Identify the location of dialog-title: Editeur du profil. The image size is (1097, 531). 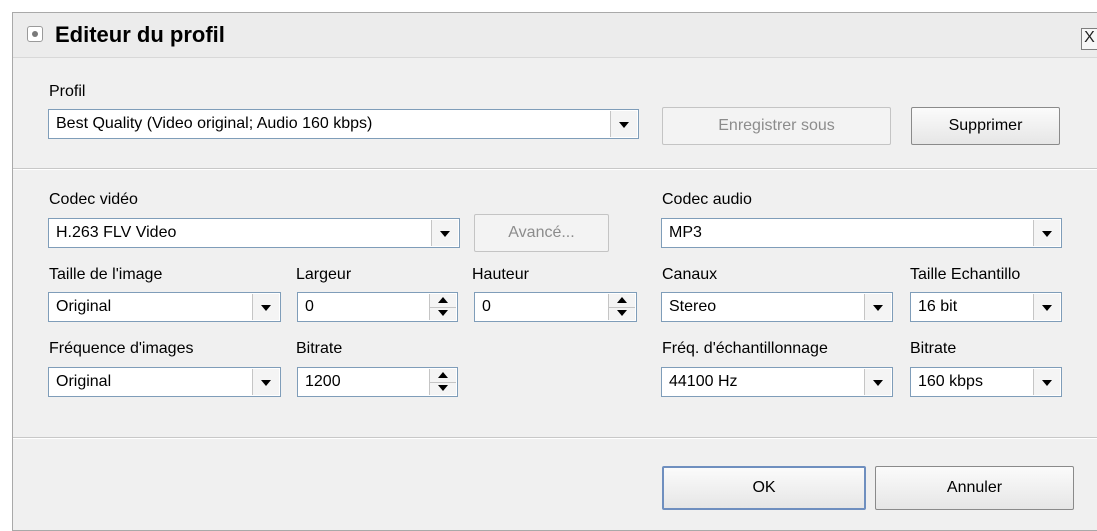
(140, 34).